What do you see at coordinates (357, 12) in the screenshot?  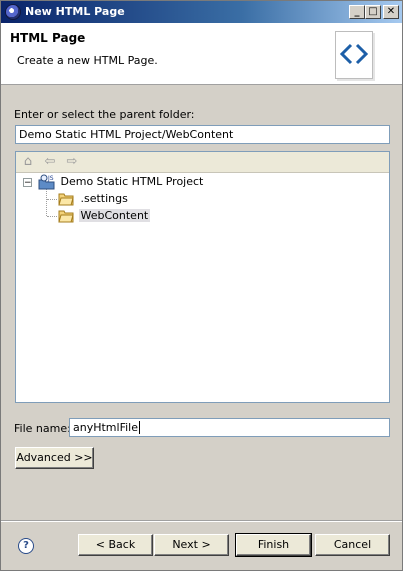 I see `minimize-button: _` at bounding box center [357, 12].